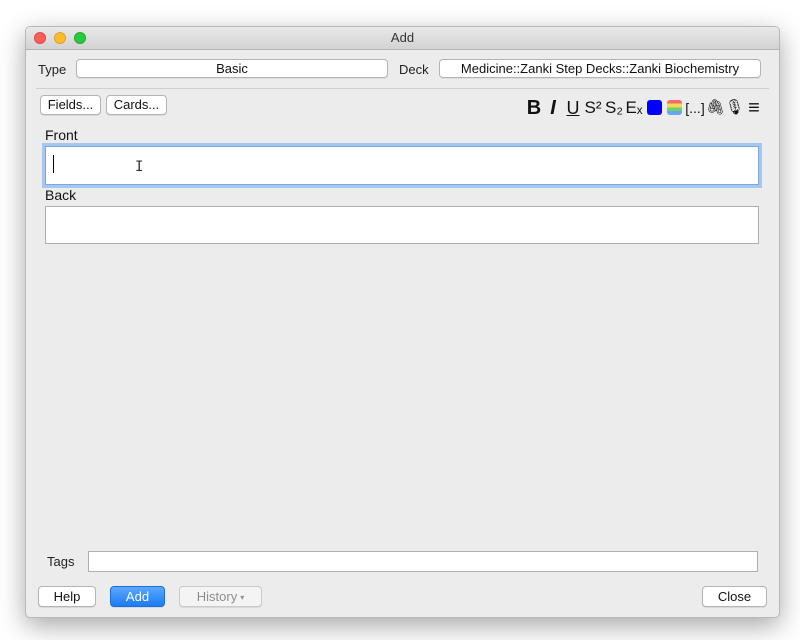  I want to click on underline-button: U, so click(573, 108).